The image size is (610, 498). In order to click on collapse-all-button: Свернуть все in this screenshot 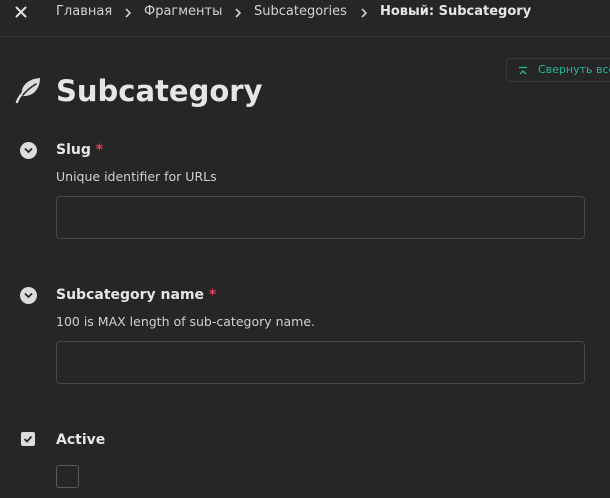, I will do `click(558, 70)`.